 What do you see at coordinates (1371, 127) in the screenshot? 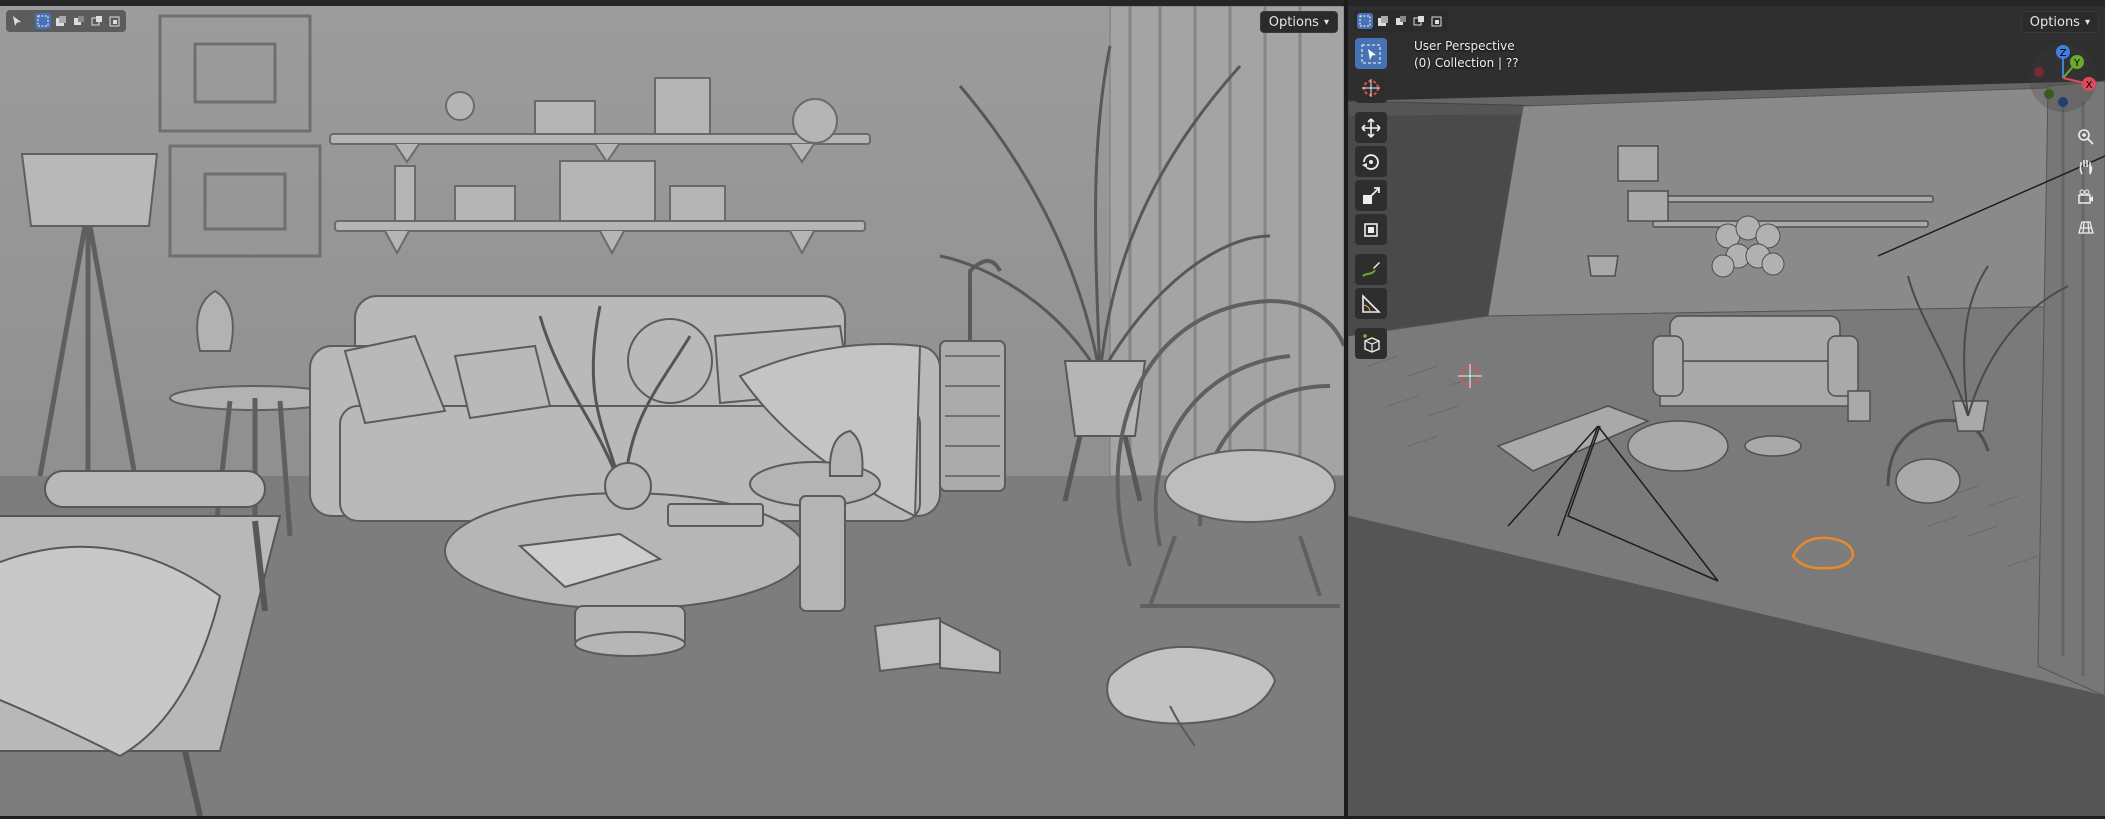
I see `move-tool-icon` at bounding box center [1371, 127].